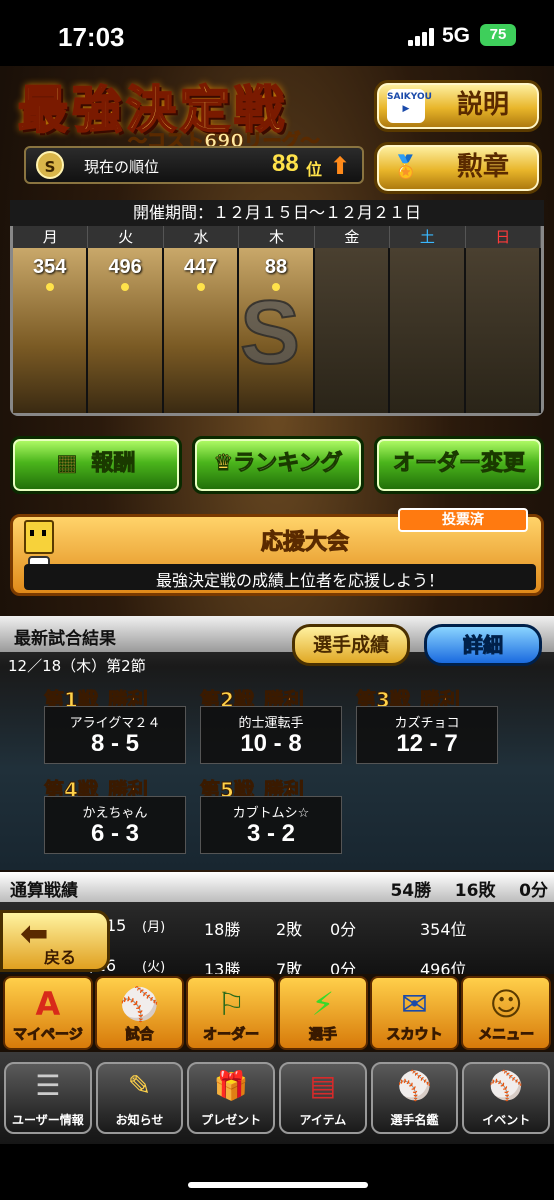  What do you see at coordinates (47, 1120) in the screenshot?
I see `nav-label: ユーザー情報` at bounding box center [47, 1120].